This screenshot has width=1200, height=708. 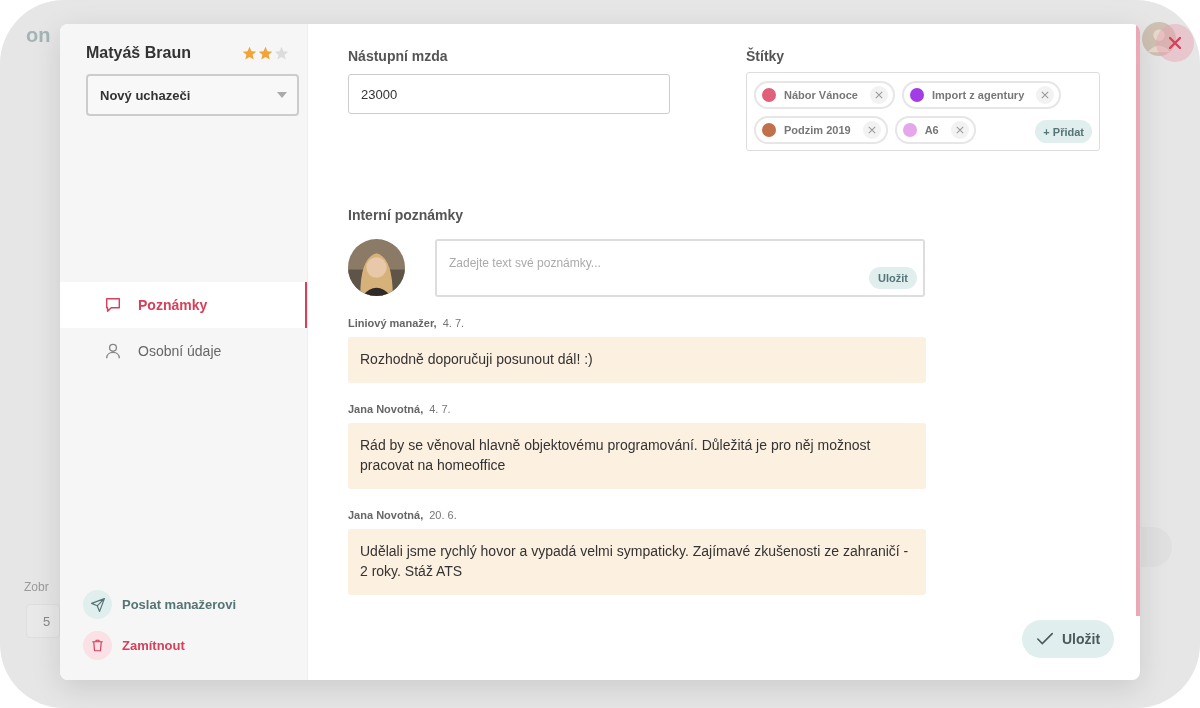 I want to click on tag-chip: Podzim 2019, so click(x=821, y=130).